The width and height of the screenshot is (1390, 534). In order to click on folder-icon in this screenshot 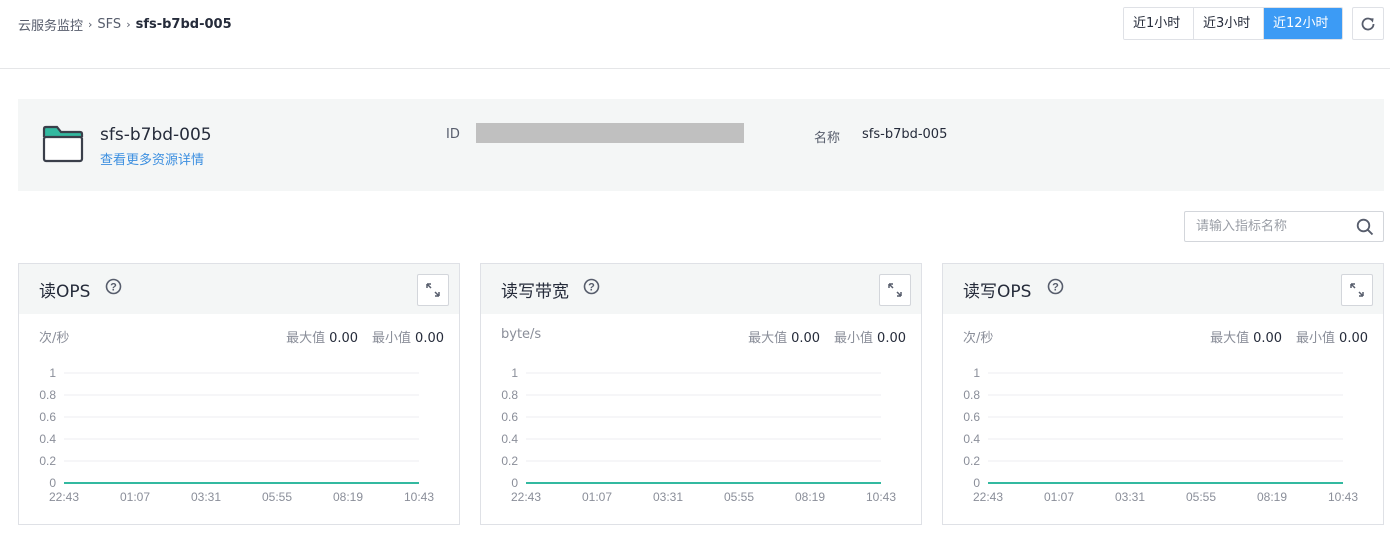, I will do `click(63, 144)`.